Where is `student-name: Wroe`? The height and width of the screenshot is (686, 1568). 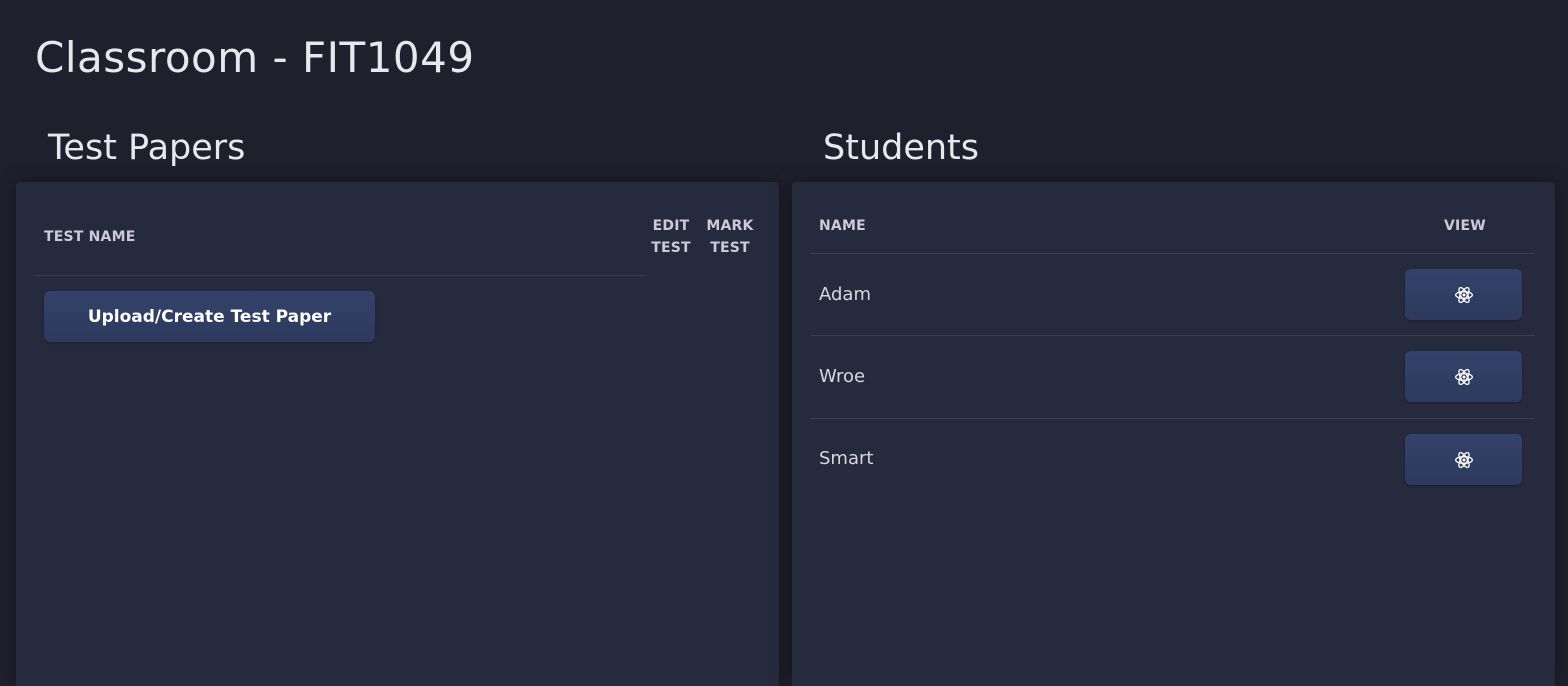 student-name: Wroe is located at coordinates (842, 376).